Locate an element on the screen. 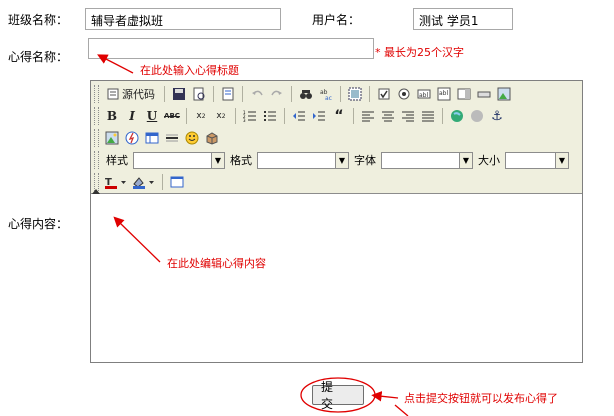 The image size is (614, 416). smiley-icon is located at coordinates (192, 138).